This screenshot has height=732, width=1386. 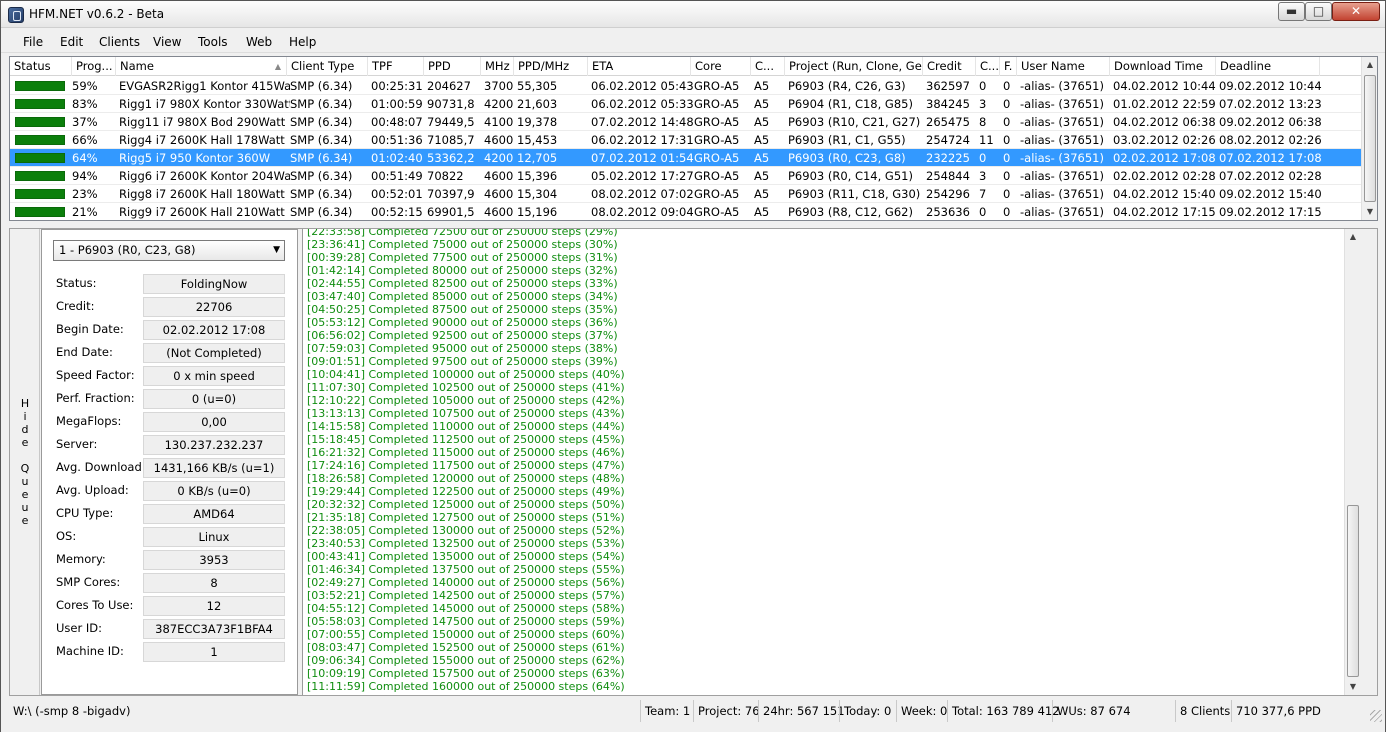 I want to click on col-mhz: MHz, so click(x=497, y=66).